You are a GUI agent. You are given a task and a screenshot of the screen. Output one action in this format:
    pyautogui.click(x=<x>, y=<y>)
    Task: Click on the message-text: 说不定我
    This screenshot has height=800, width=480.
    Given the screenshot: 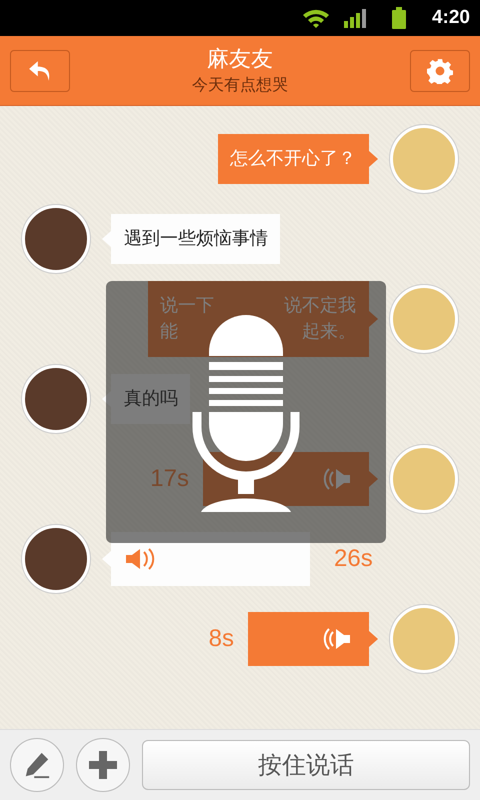 What is the action you would take?
    pyautogui.click(x=320, y=306)
    